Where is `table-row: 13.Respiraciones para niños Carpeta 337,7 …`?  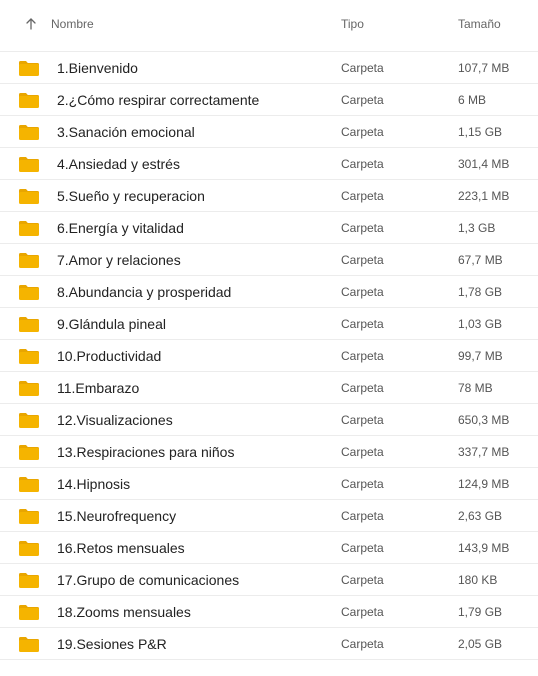
table-row: 13.Respiraciones para niños Carpeta 337,7 … is located at coordinates (269, 452).